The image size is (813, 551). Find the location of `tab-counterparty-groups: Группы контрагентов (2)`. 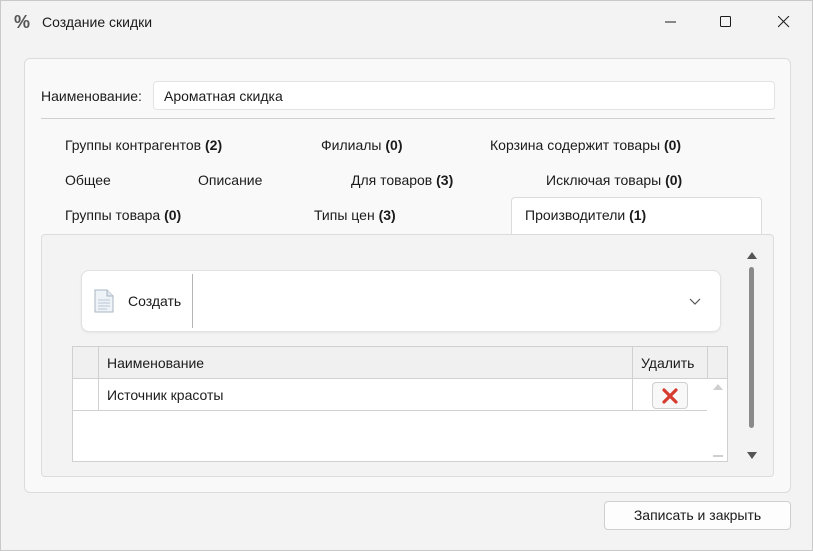

tab-counterparty-groups: Группы контрагентов (2) is located at coordinates (143, 145).